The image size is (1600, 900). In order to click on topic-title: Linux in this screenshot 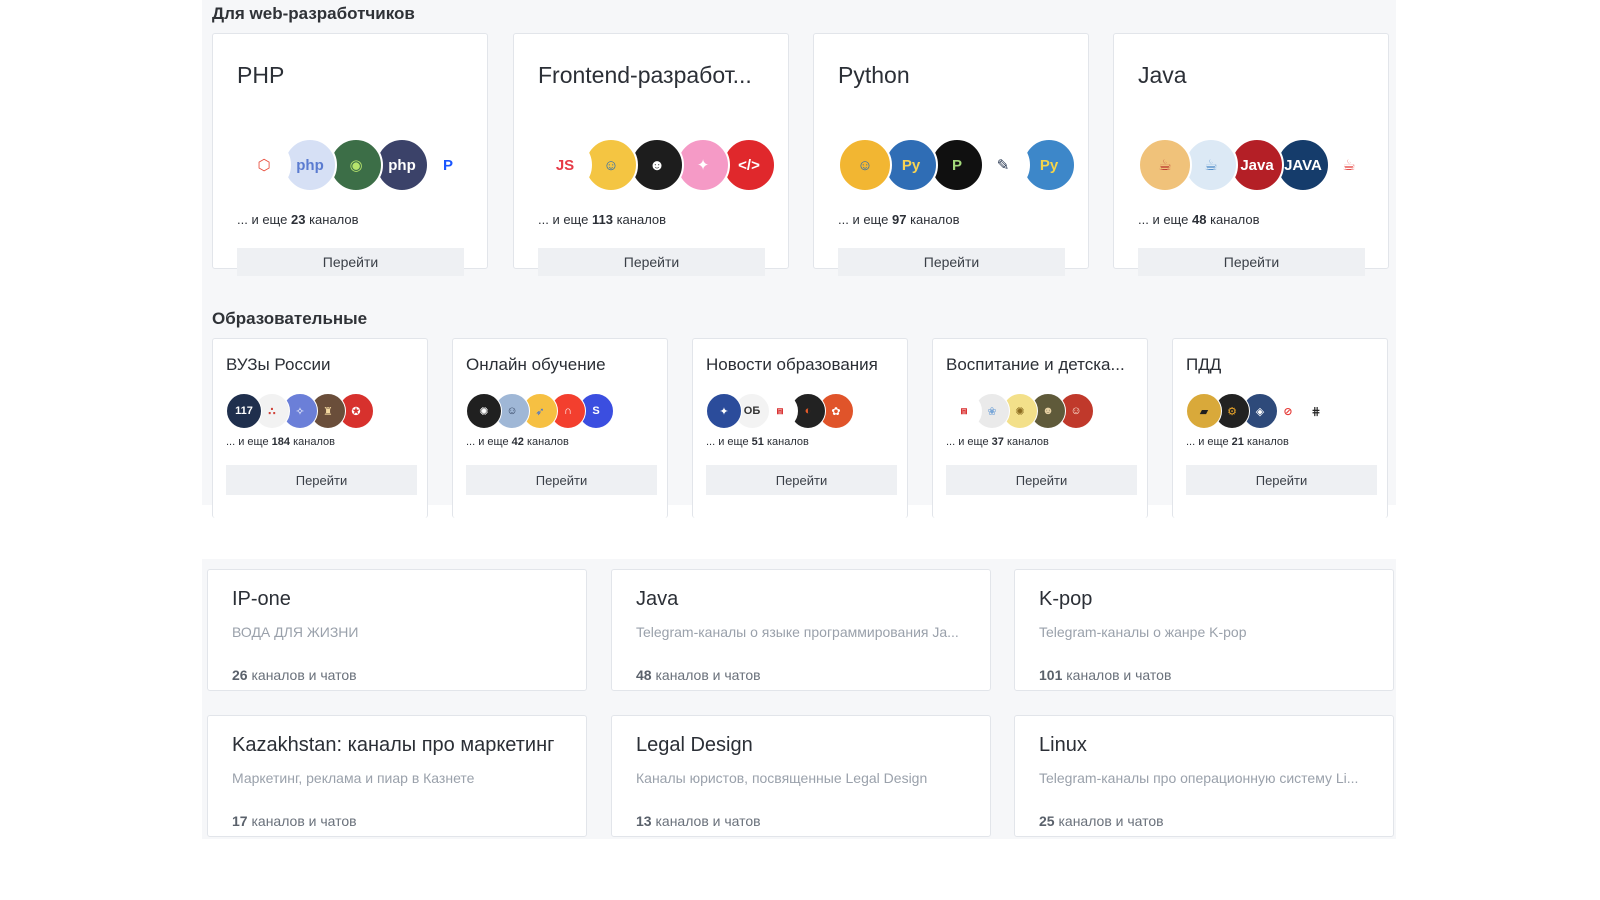, I will do `click(1063, 745)`.